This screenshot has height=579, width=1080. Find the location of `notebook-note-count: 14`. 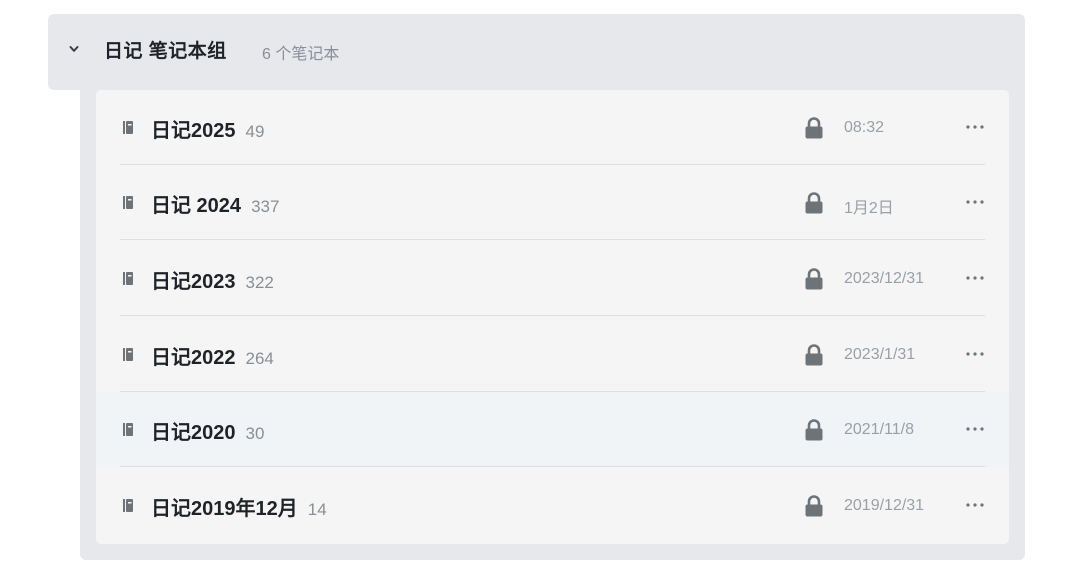

notebook-note-count: 14 is located at coordinates (317, 509).